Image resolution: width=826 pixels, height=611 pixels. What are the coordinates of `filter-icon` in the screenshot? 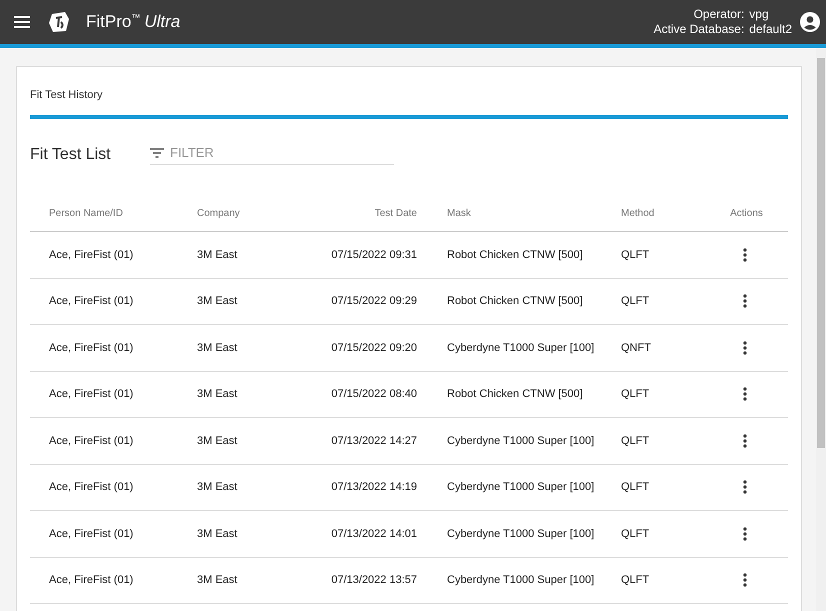 It's located at (157, 153).